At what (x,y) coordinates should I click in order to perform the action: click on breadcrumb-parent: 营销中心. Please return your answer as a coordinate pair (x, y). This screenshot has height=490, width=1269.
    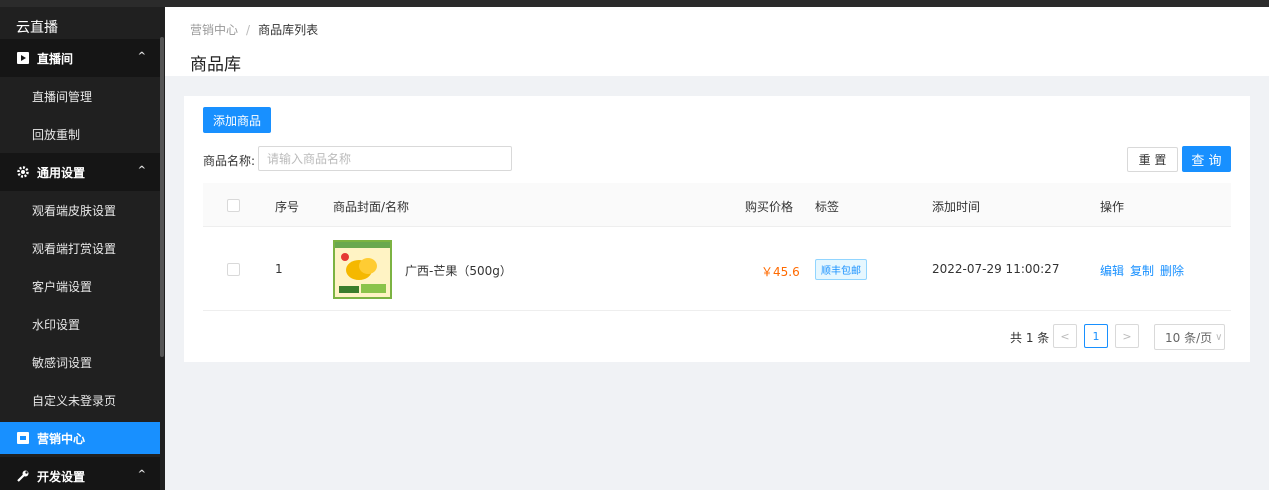
    Looking at the image, I should click on (214, 30).